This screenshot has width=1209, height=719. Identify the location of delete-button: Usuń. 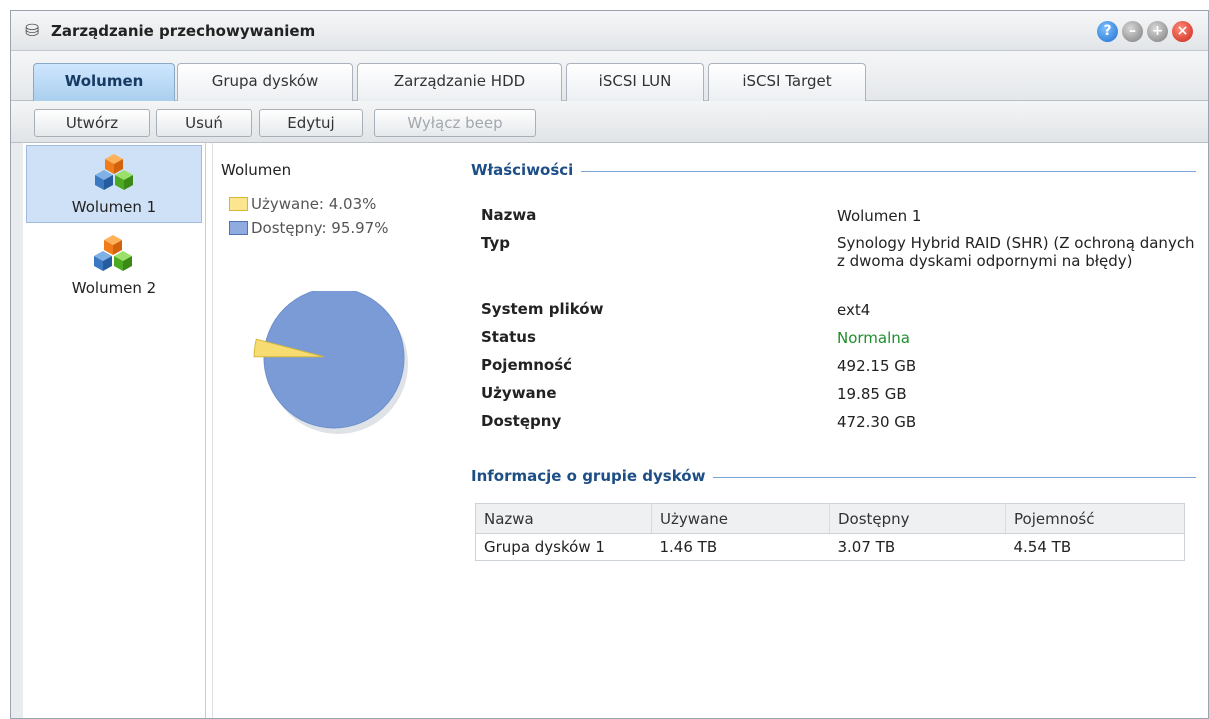
(204, 123).